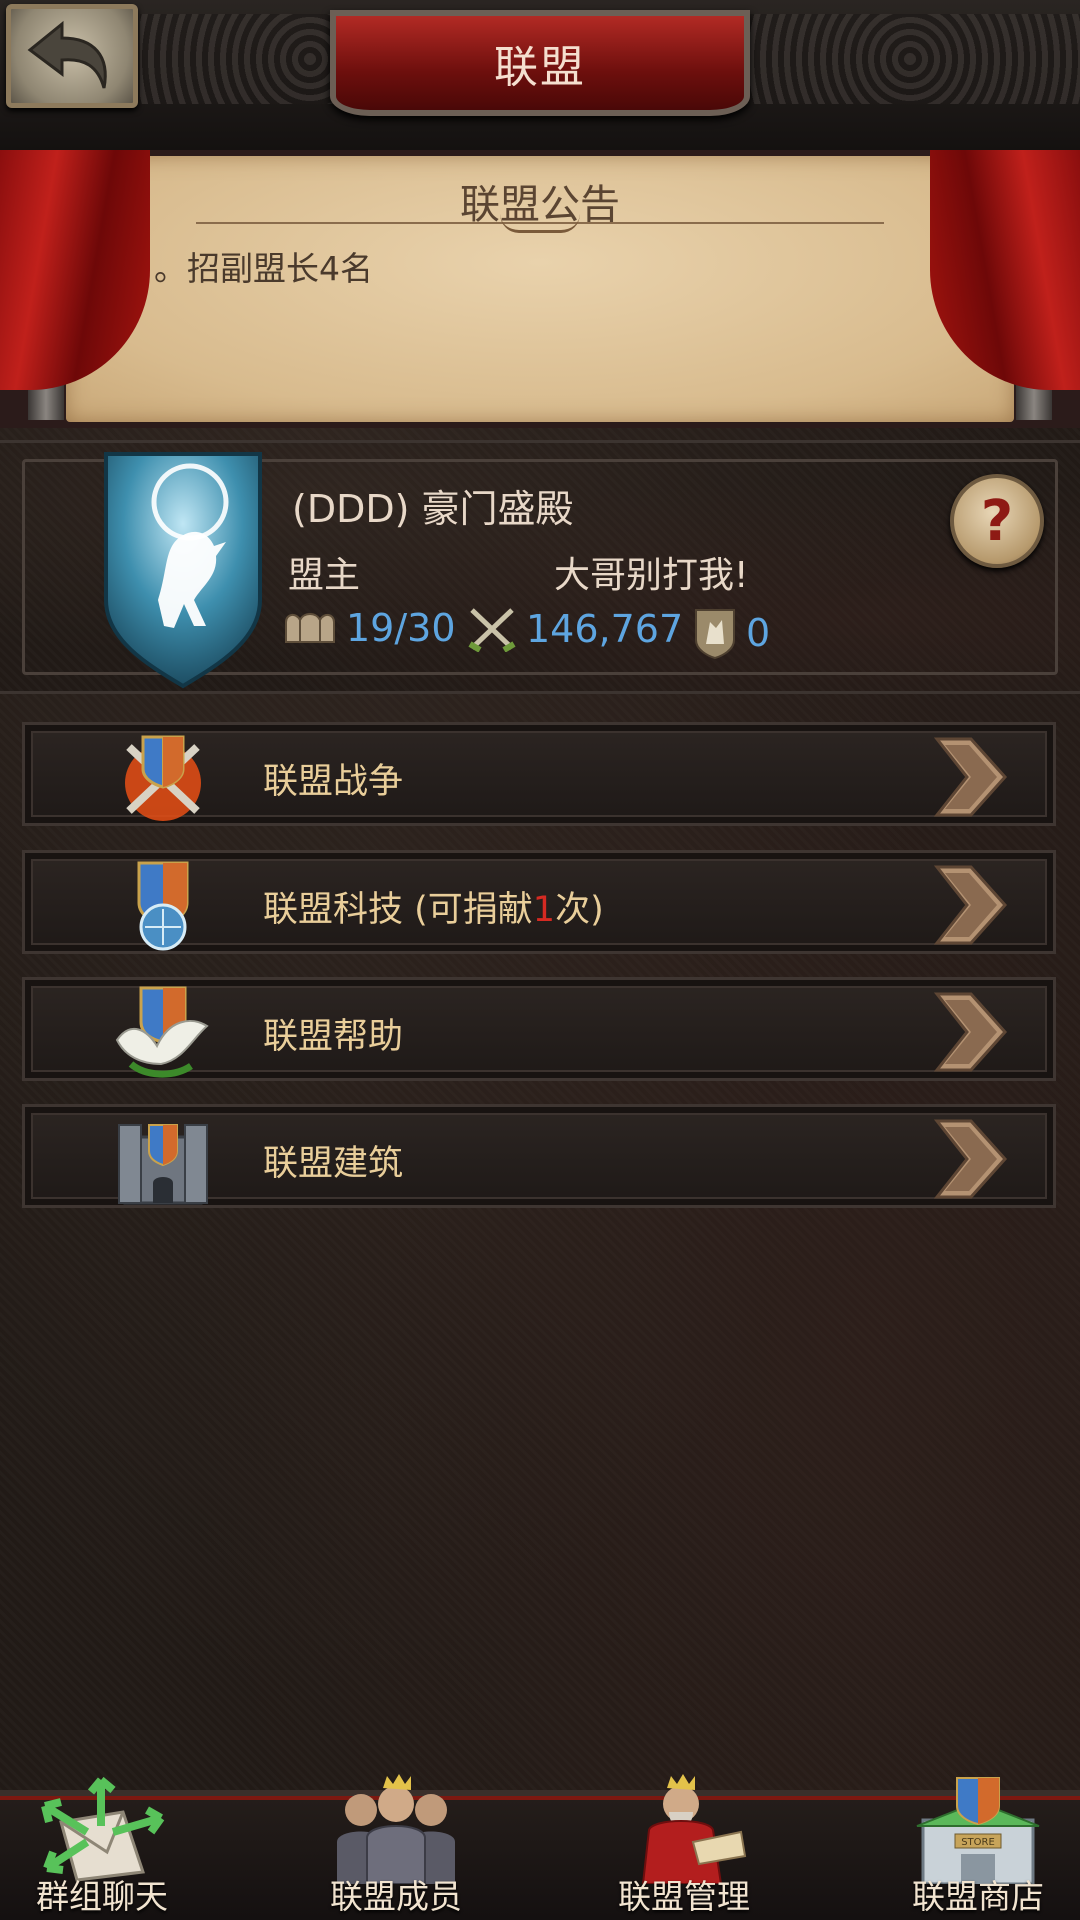 The height and width of the screenshot is (1920, 1080). I want to click on honor-stat: 0, so click(731, 633).